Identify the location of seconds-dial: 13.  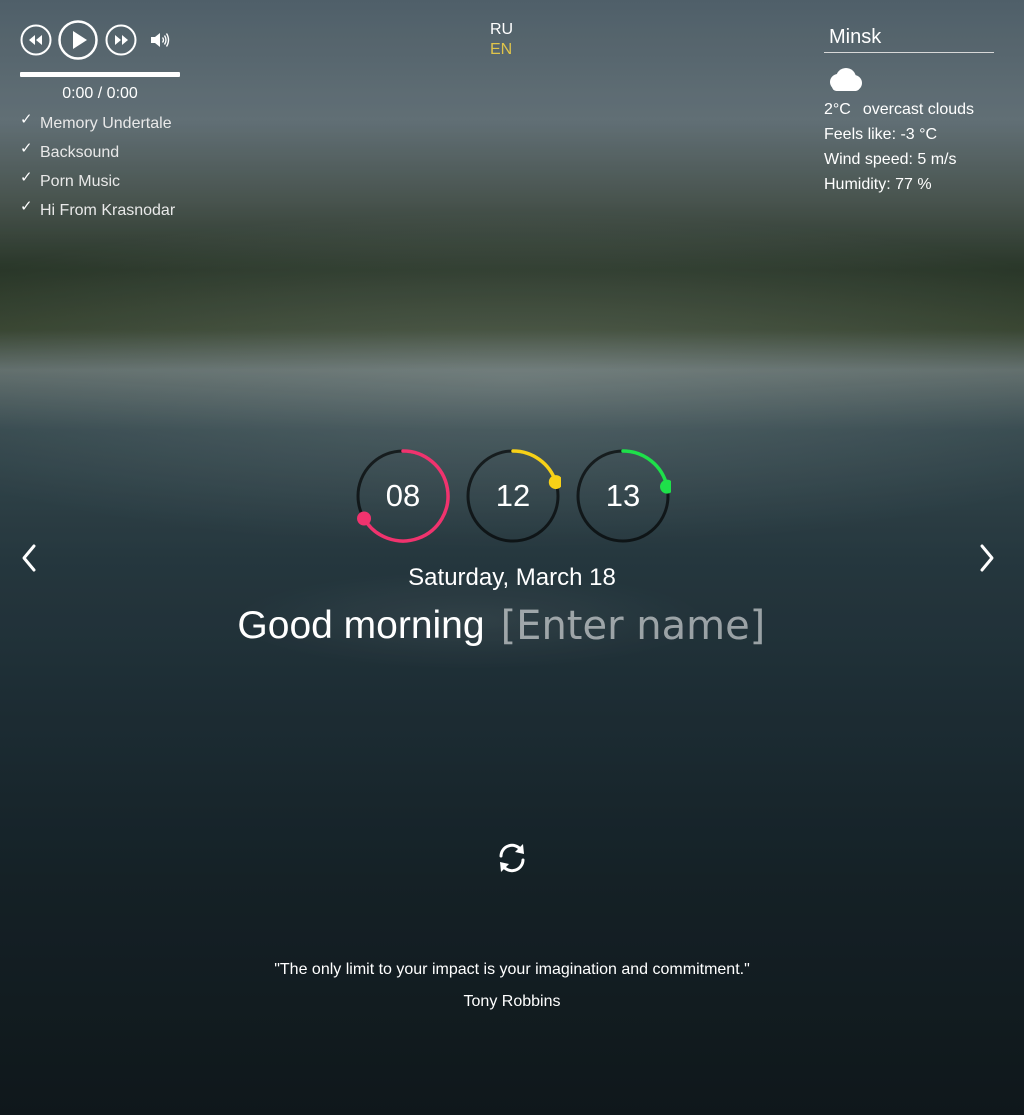
(623, 496).